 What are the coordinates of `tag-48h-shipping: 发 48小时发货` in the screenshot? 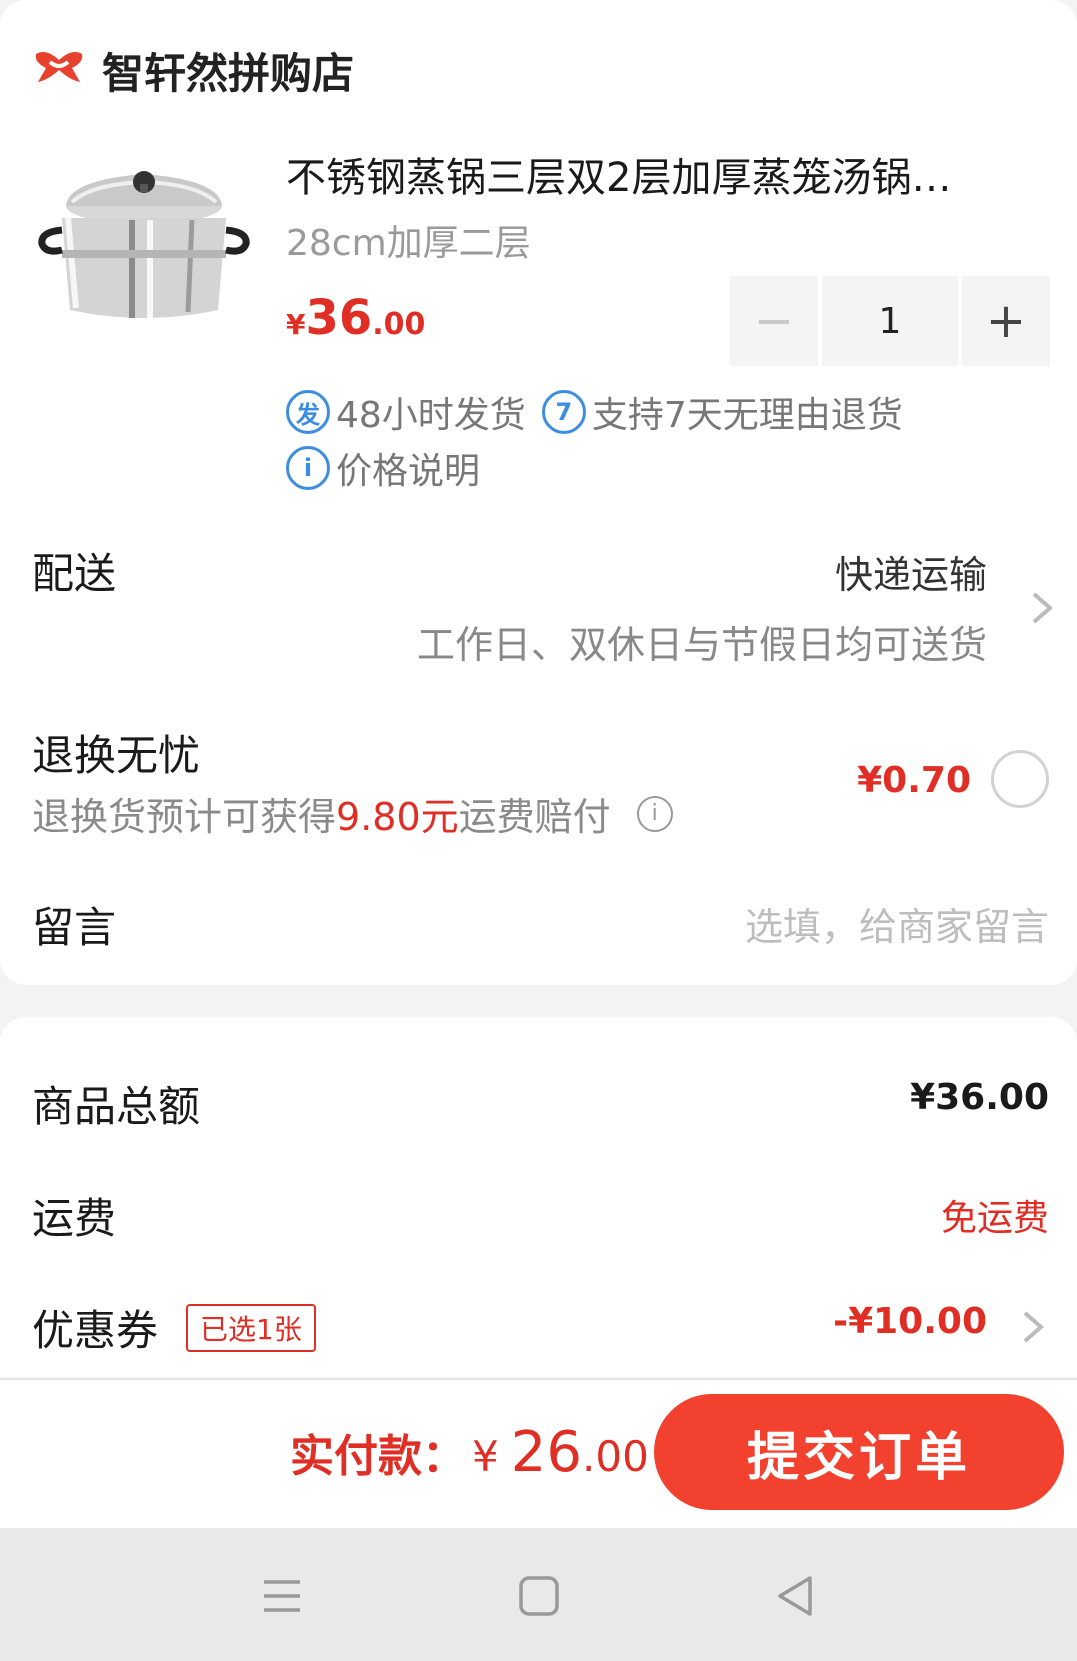 It's located at (406, 412).